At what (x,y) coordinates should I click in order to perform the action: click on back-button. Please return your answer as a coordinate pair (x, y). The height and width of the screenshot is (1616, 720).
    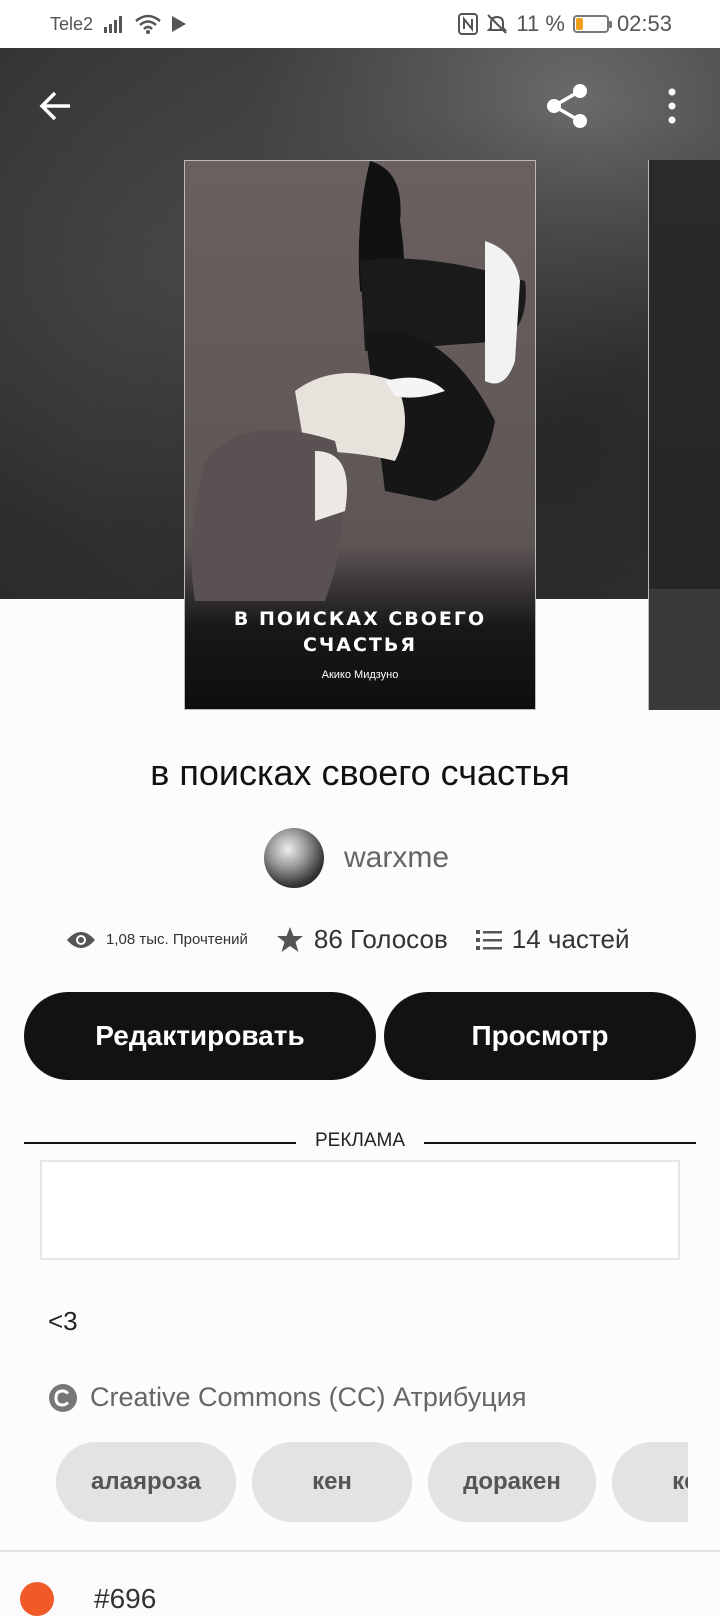
    Looking at the image, I should click on (56, 106).